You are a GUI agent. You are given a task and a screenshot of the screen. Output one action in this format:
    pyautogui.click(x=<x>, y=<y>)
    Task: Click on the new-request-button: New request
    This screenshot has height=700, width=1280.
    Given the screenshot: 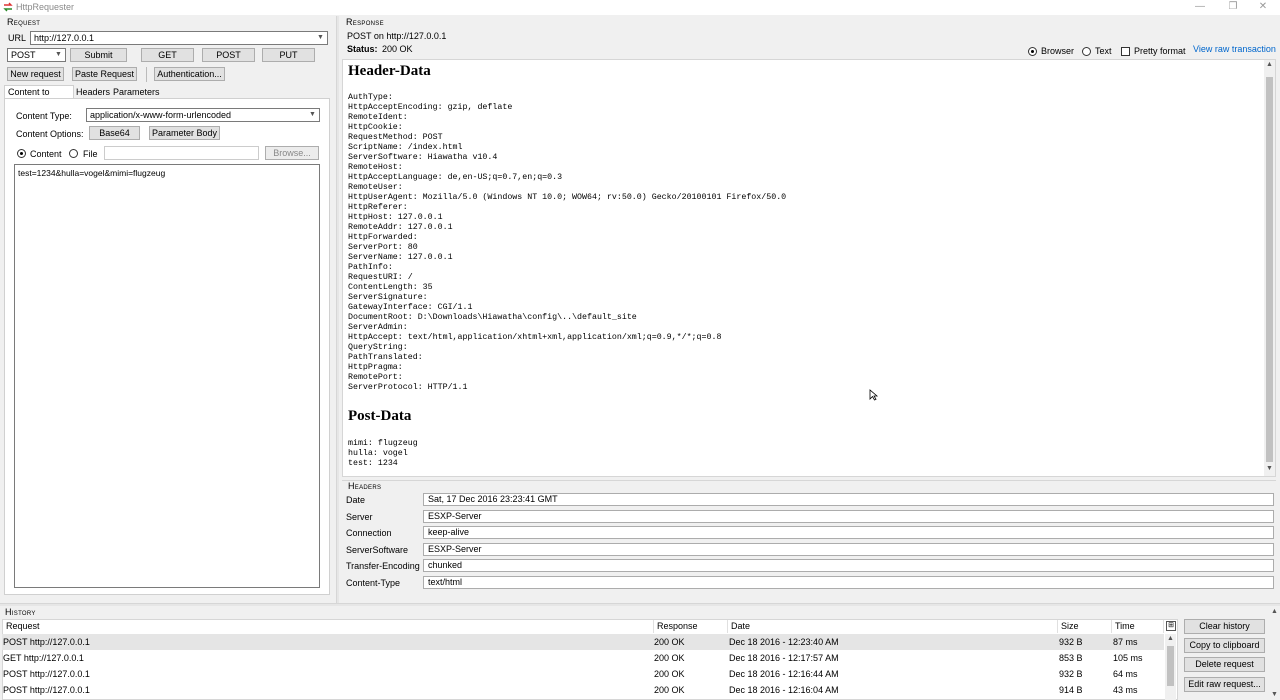 What is the action you would take?
    pyautogui.click(x=35, y=74)
    